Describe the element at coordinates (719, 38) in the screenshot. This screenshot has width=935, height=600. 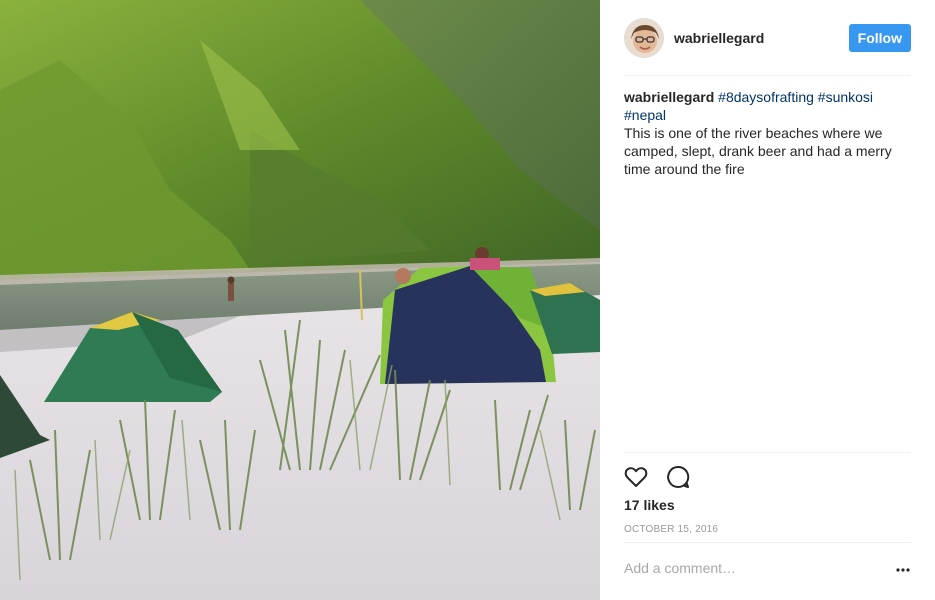
I see `header-username: wabriellegard` at that location.